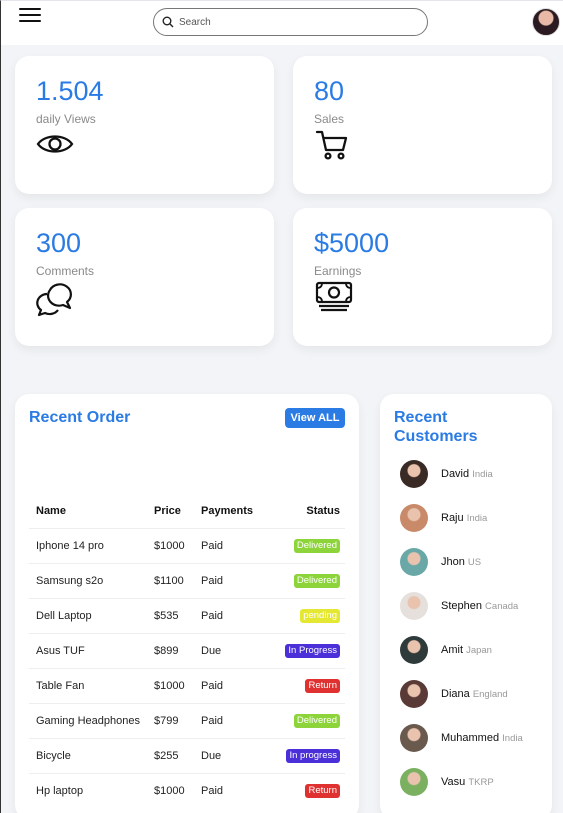  I want to click on menu-icon, so click(30, 16).